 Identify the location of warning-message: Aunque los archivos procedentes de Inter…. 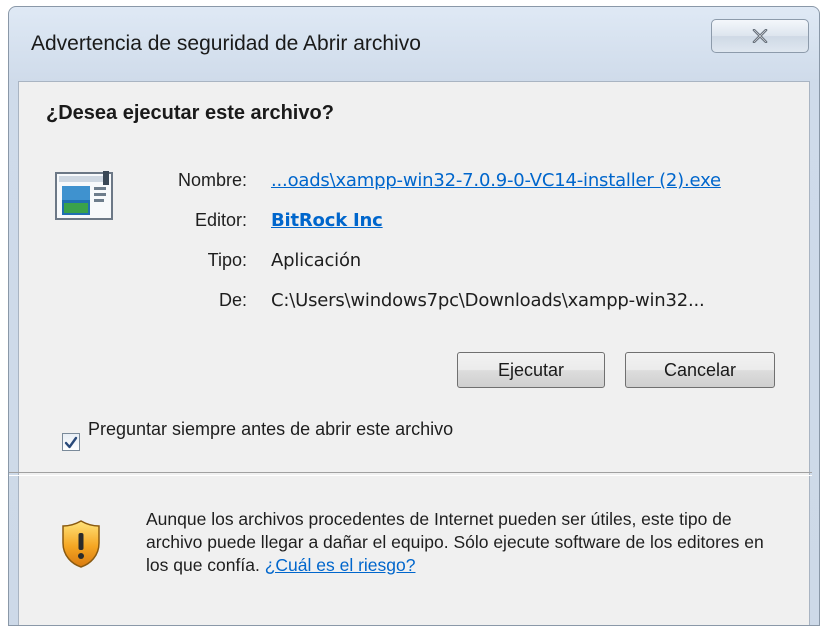
(466, 542).